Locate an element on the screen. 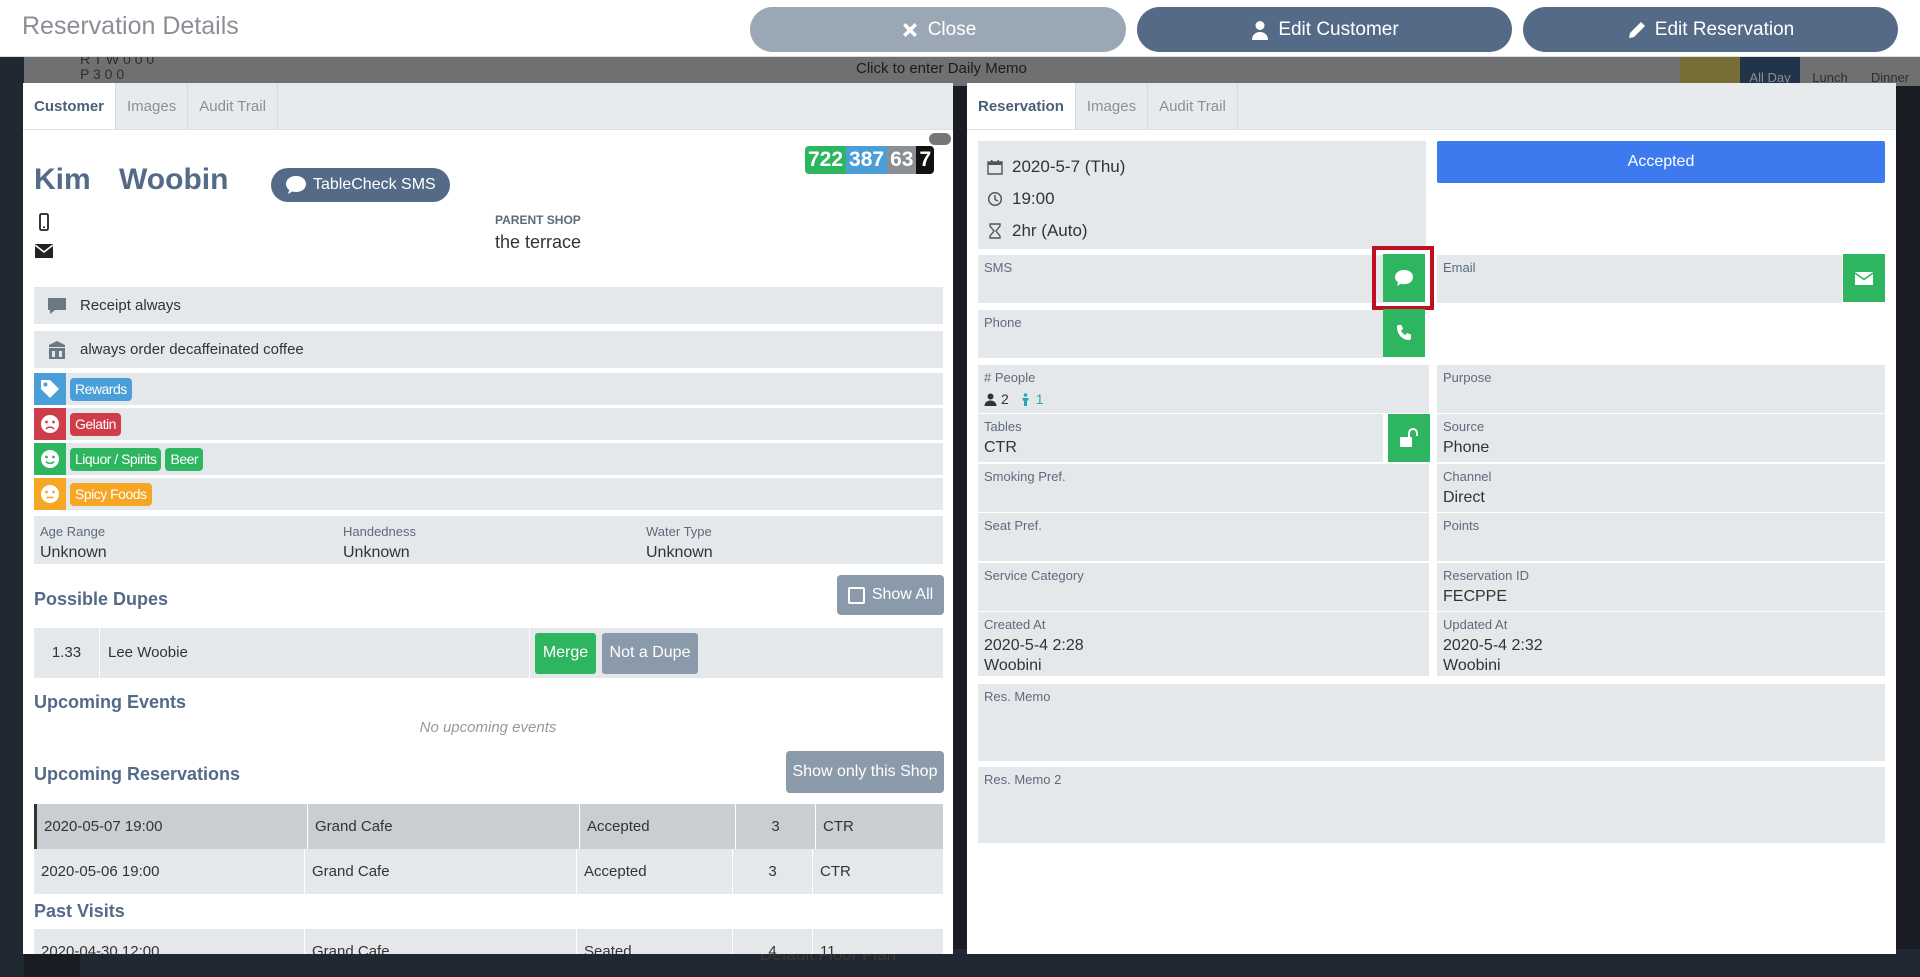  tablecheck-sms-button: TableCheck SMS is located at coordinates (360, 185).